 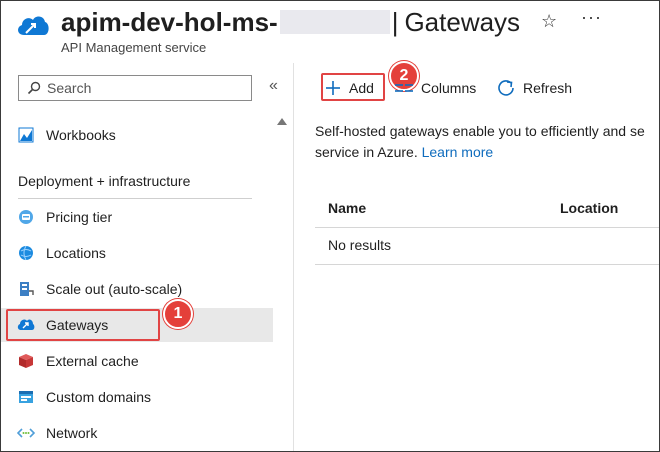 I want to click on section-heading: Deployment + infrastructure, so click(x=104, y=181).